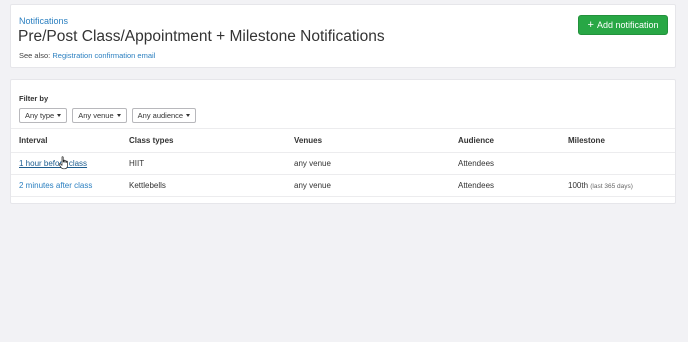 This screenshot has width=688, height=342. What do you see at coordinates (66, 140) in the screenshot?
I see `column-header-interval: Interval` at bounding box center [66, 140].